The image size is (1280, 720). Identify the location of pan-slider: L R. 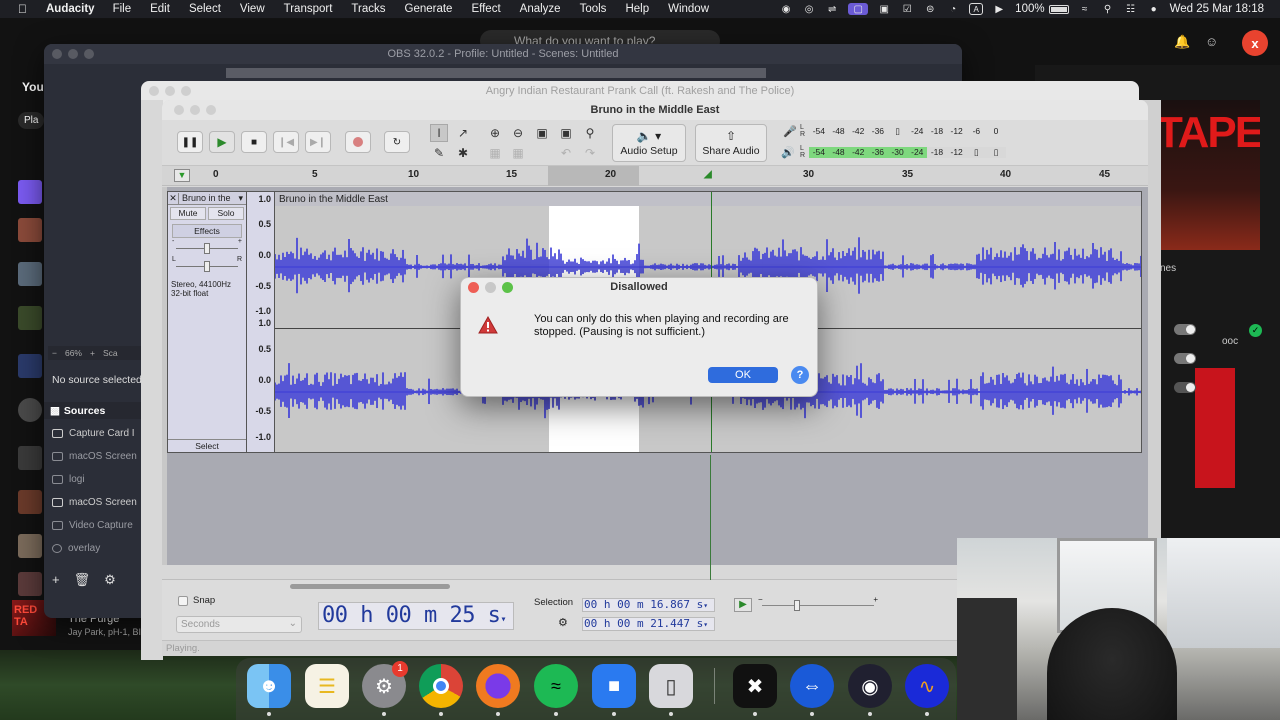
(207, 265).